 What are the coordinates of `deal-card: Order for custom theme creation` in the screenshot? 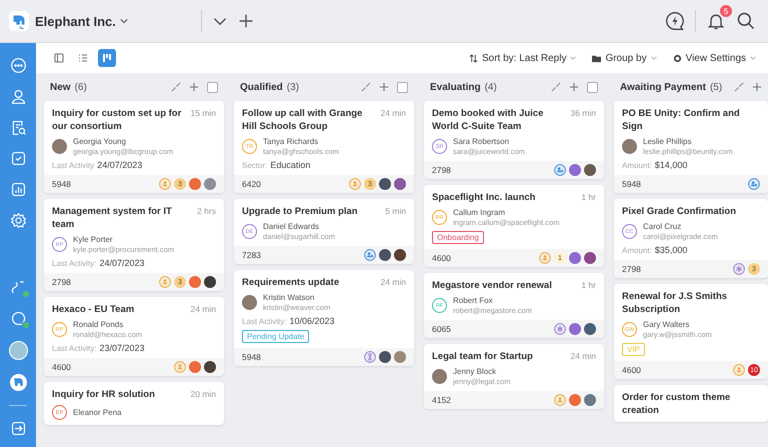 It's located at (691, 403).